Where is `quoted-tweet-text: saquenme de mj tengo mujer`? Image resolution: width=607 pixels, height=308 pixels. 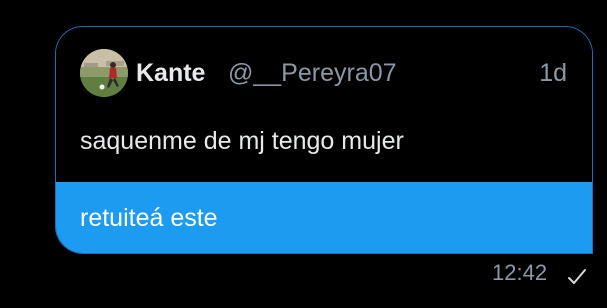 quoted-tweet-text: saquenme de mj tengo mujer is located at coordinates (242, 141).